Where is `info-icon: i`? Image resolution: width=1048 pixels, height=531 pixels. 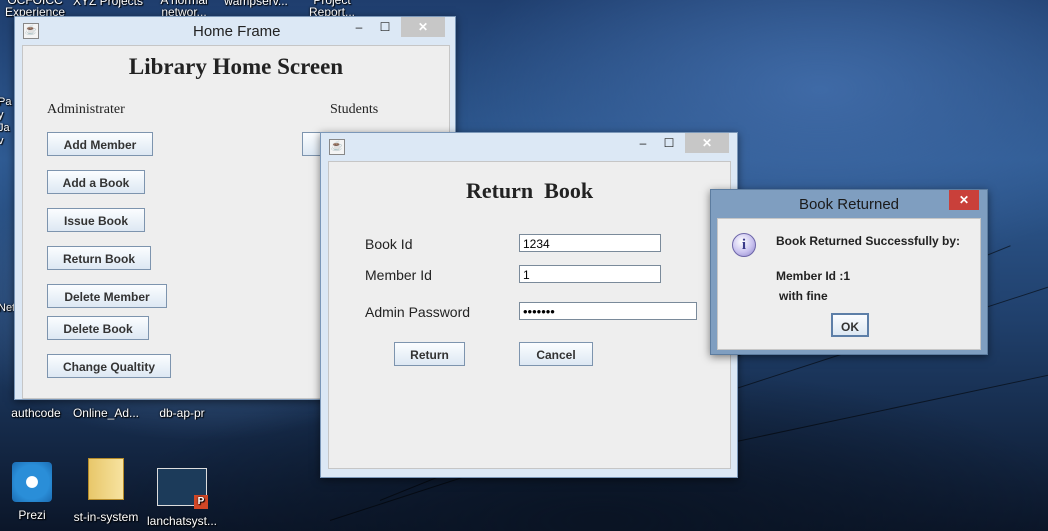 info-icon: i is located at coordinates (744, 245).